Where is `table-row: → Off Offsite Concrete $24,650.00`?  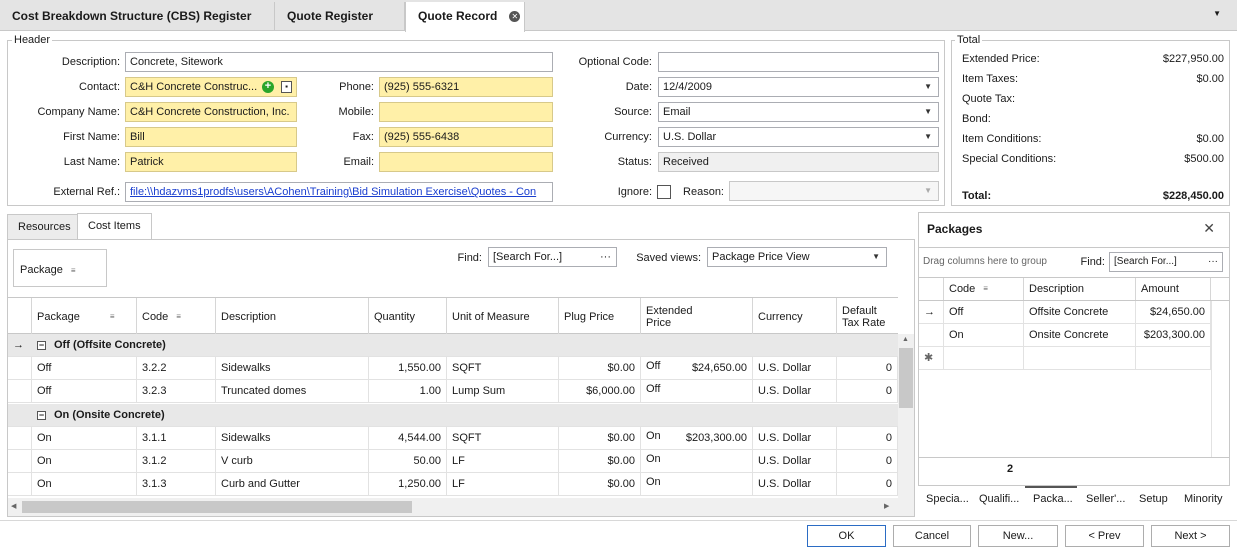 table-row: → Off Offsite Concrete $24,650.00 is located at coordinates (1065, 312).